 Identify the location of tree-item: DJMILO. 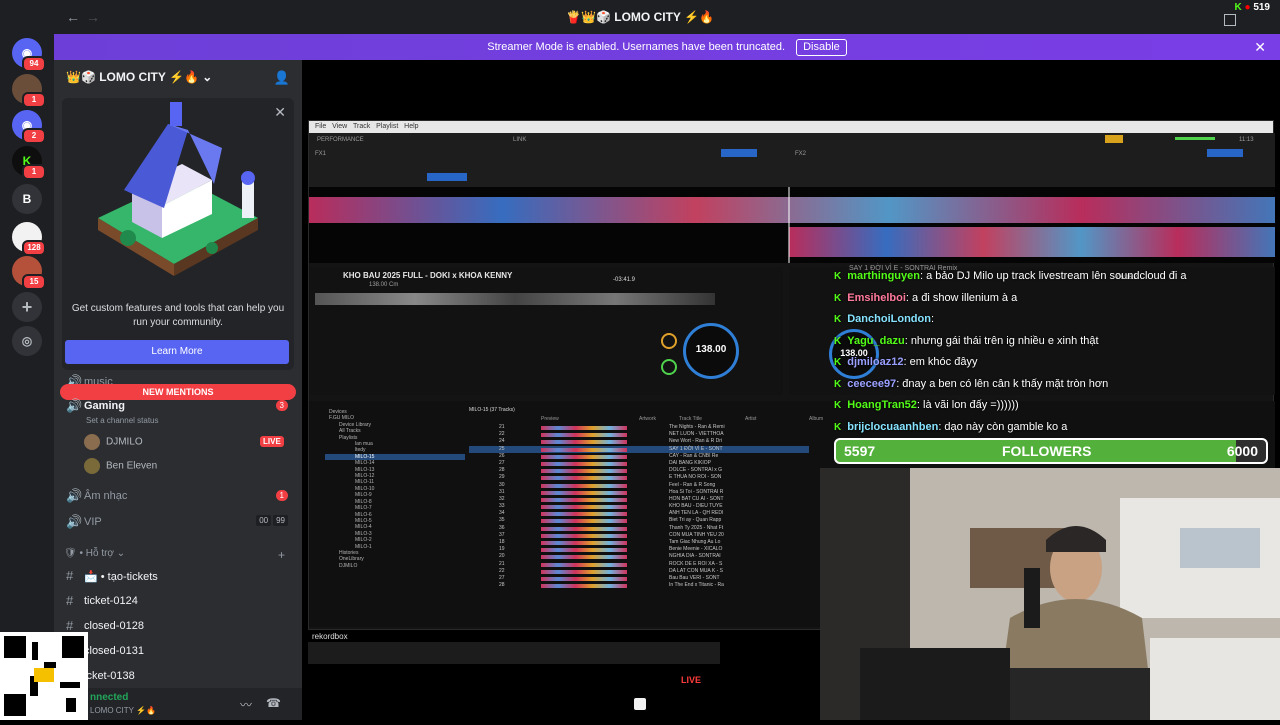
(395, 566).